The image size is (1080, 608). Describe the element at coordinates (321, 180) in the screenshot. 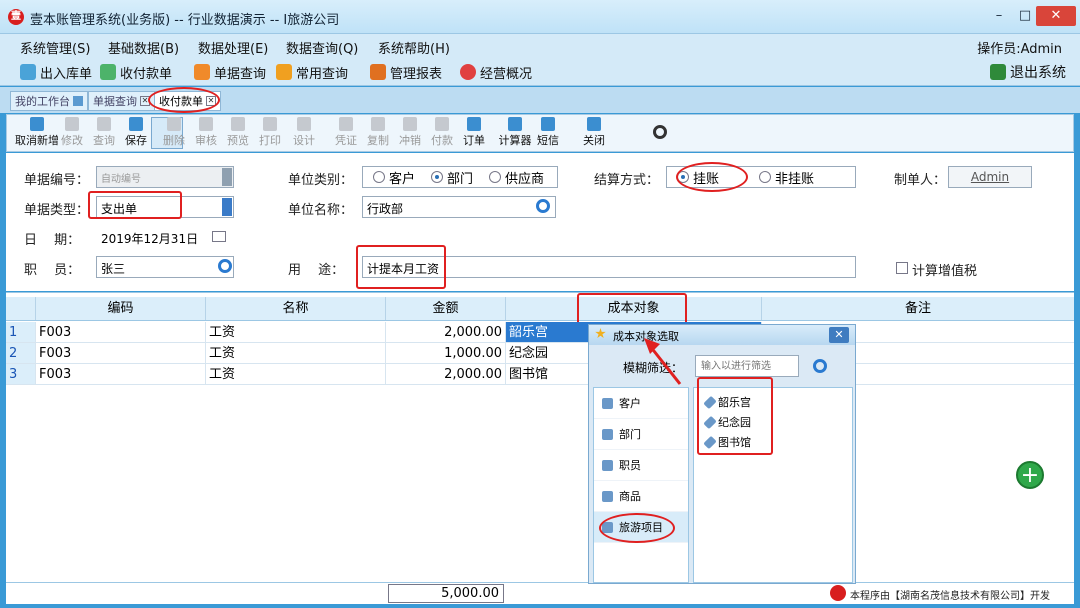

I see `unit-type-label: 单位类别：` at that location.